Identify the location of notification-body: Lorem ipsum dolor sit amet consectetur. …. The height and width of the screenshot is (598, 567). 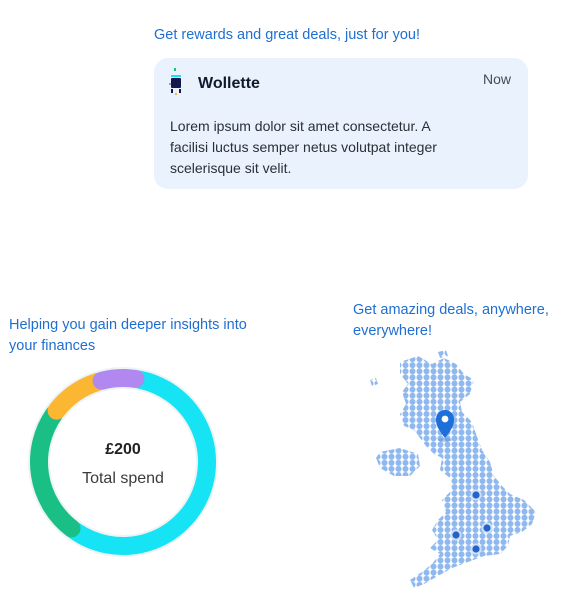
(303, 147).